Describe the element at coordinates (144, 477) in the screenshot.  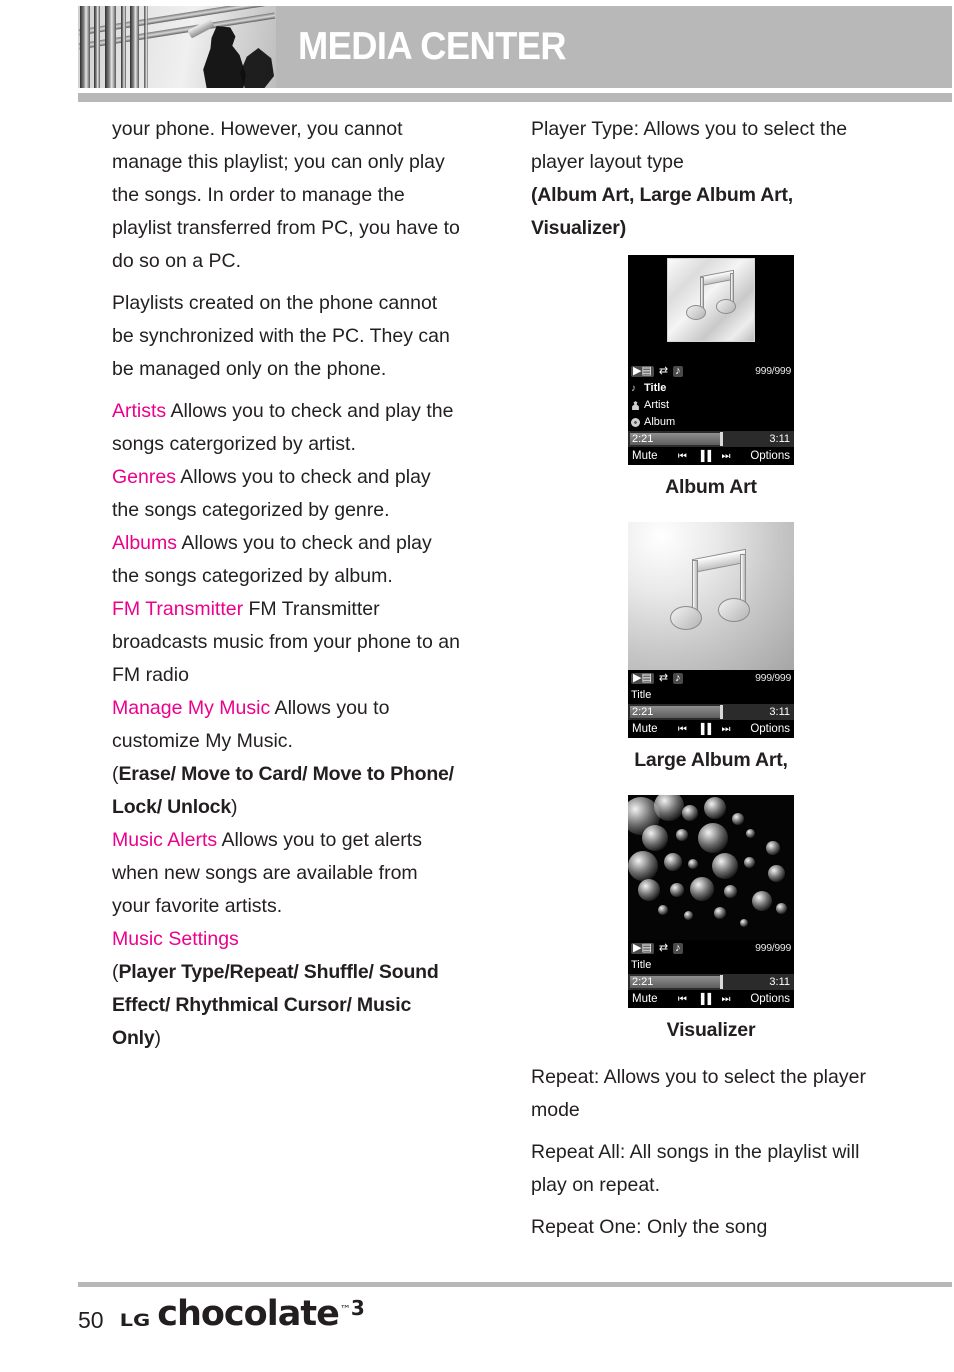
I see `term-genres: Genres` at that location.